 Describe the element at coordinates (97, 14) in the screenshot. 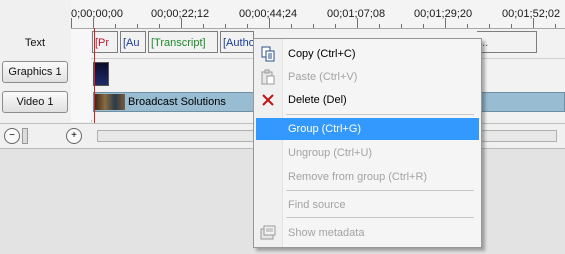

I see `ruler-label: 0;00;00;00` at that location.